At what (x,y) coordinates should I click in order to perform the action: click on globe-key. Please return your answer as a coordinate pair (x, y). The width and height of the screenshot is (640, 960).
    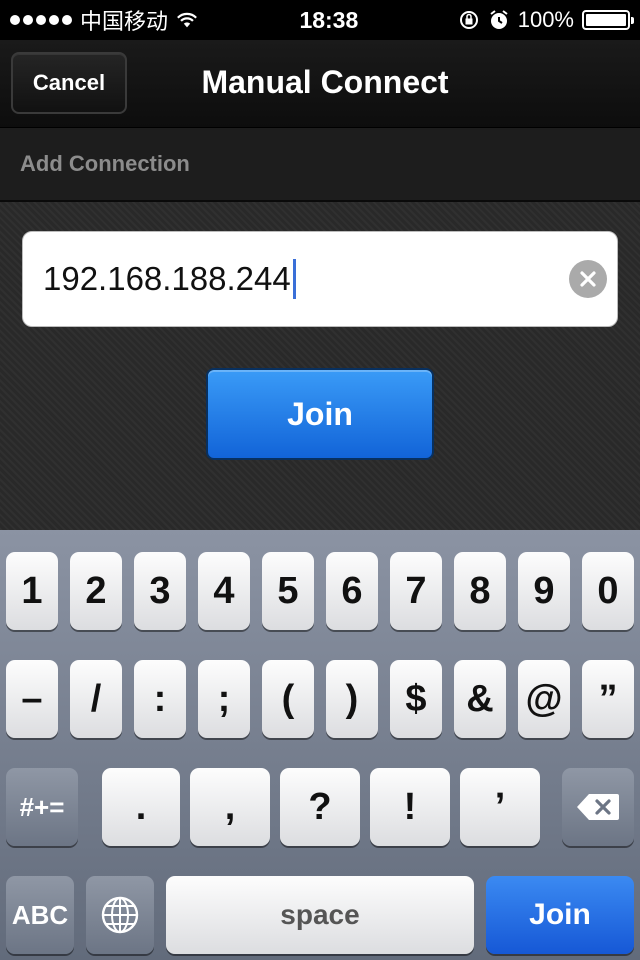
    Looking at the image, I should click on (120, 915).